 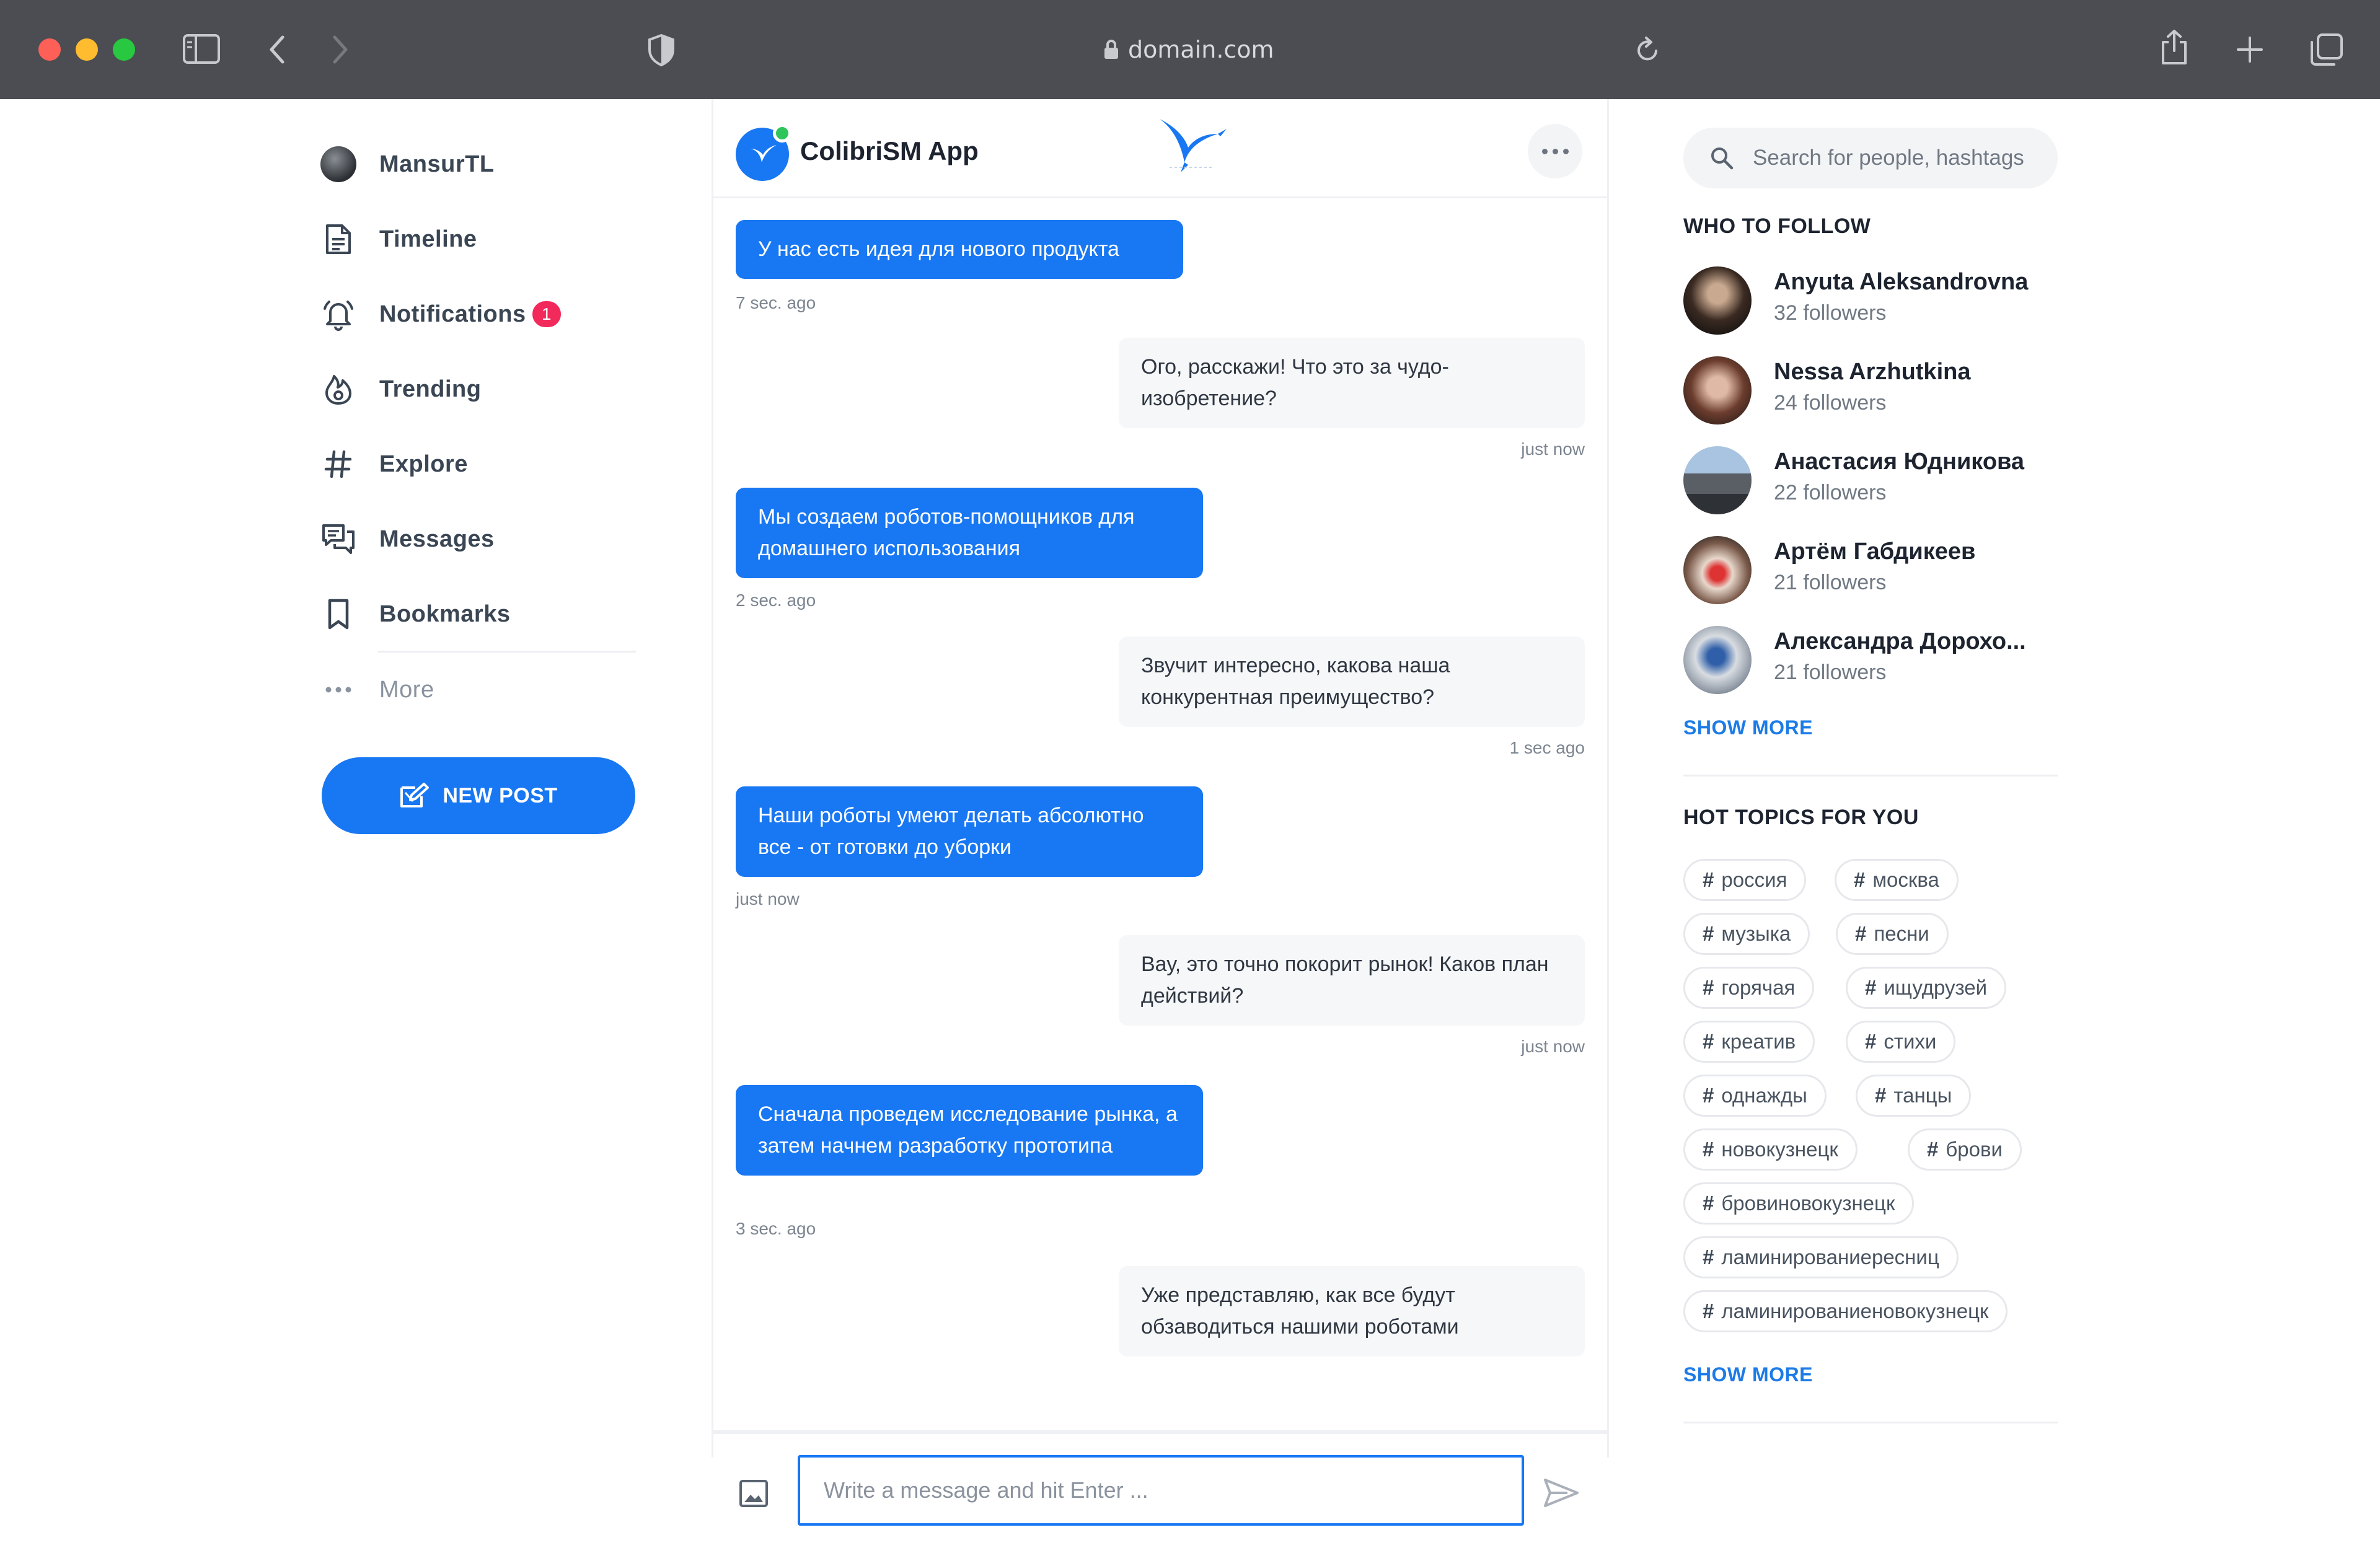 What do you see at coordinates (87, 49) in the screenshot?
I see `window-minimize-button` at bounding box center [87, 49].